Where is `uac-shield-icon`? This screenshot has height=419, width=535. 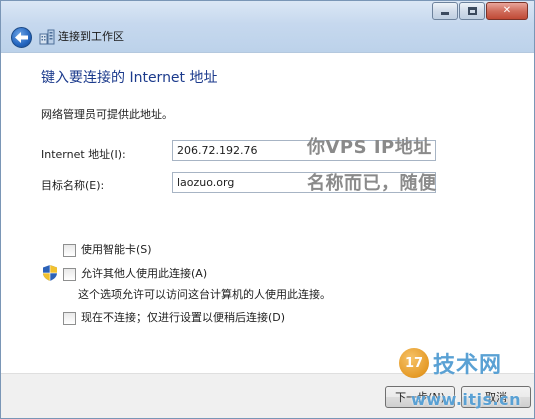
uac-shield-icon is located at coordinates (50, 273).